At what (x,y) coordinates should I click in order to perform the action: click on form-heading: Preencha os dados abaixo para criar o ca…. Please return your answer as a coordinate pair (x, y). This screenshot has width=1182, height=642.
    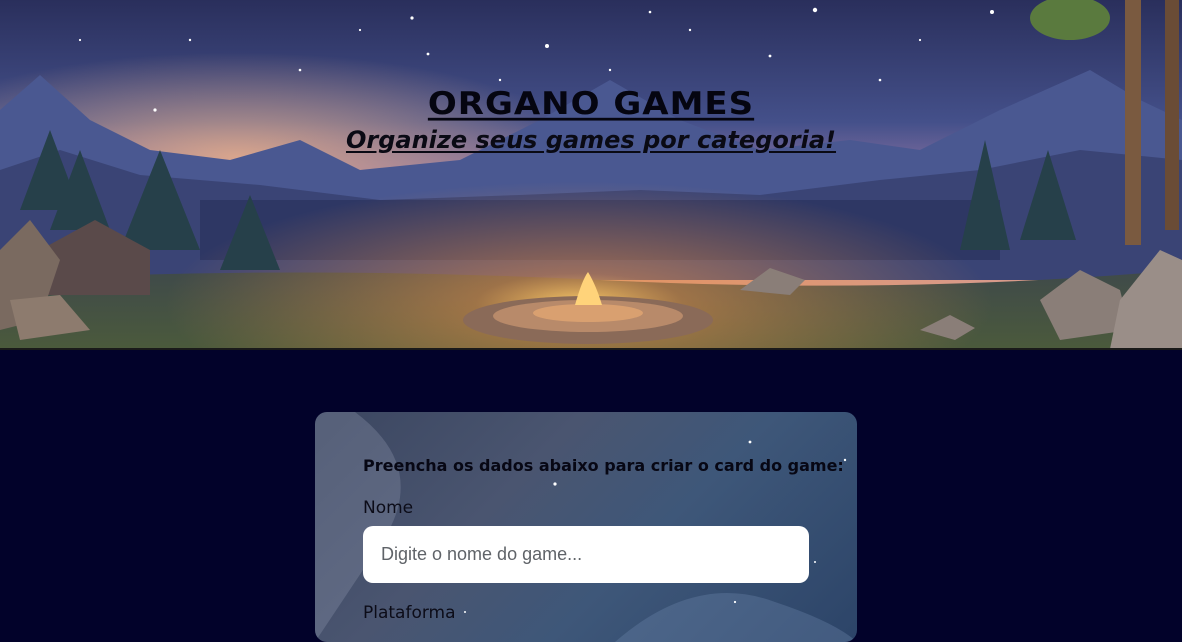
    Looking at the image, I should click on (603, 465).